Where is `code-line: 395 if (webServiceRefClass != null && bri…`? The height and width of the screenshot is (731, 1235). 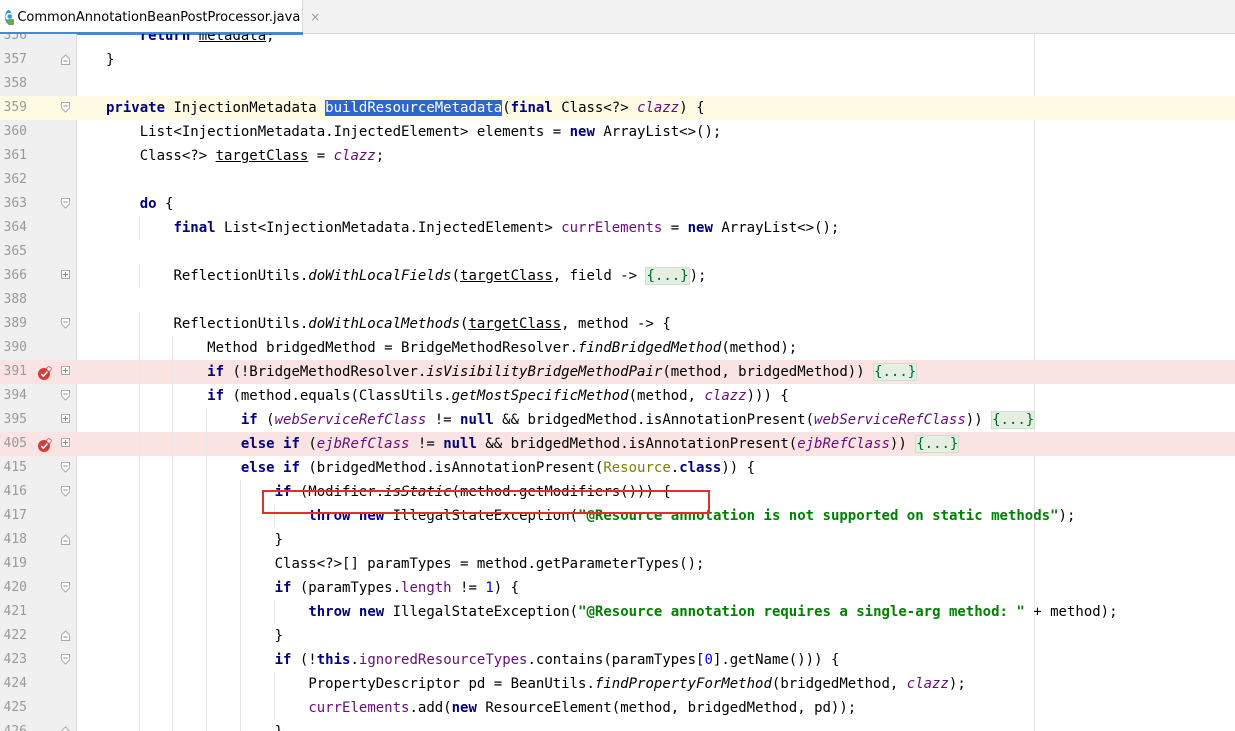
code-line: 395 if (webServiceRefClass != null && bri… is located at coordinates (617, 420).